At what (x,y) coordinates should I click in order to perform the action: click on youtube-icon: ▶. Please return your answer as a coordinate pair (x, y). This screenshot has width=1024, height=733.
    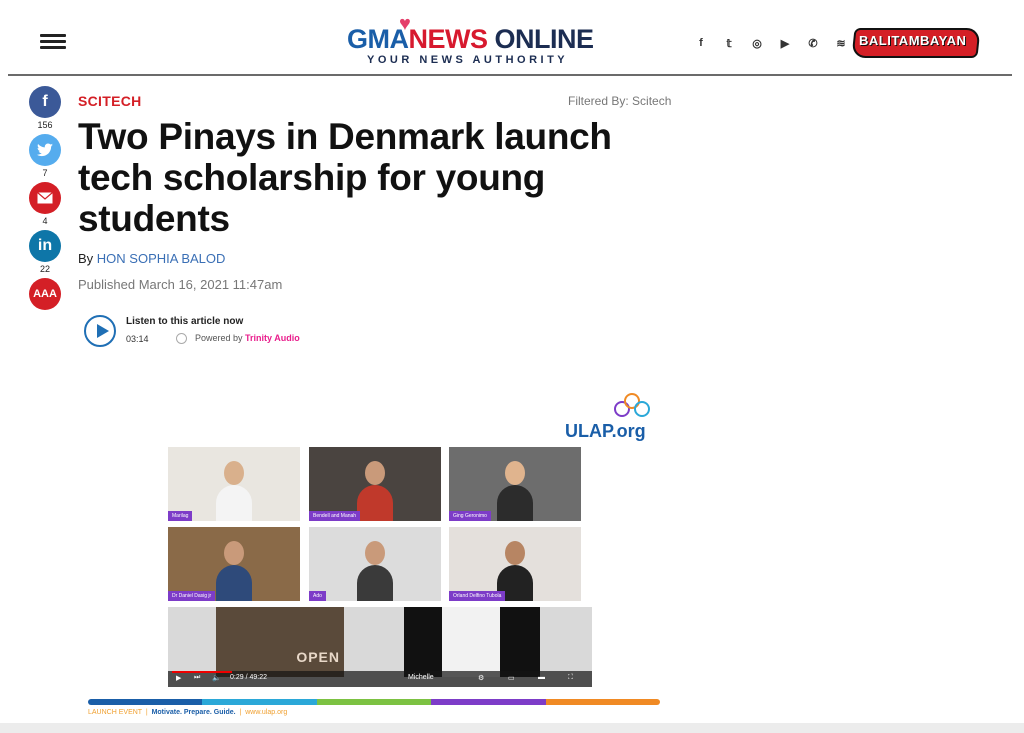
    Looking at the image, I should click on (785, 43).